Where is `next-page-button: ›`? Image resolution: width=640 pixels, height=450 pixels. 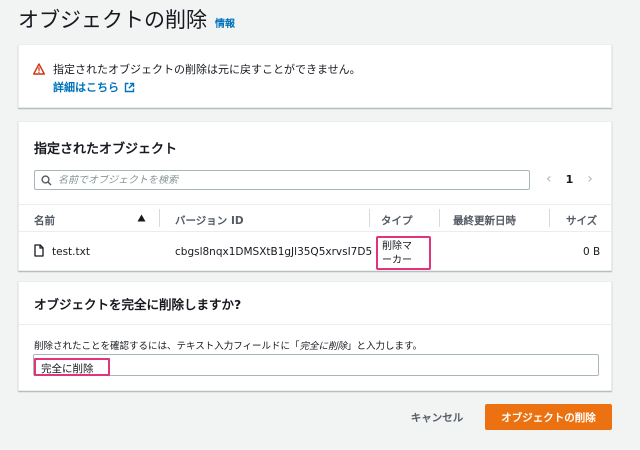
next-page-button: › is located at coordinates (590, 179).